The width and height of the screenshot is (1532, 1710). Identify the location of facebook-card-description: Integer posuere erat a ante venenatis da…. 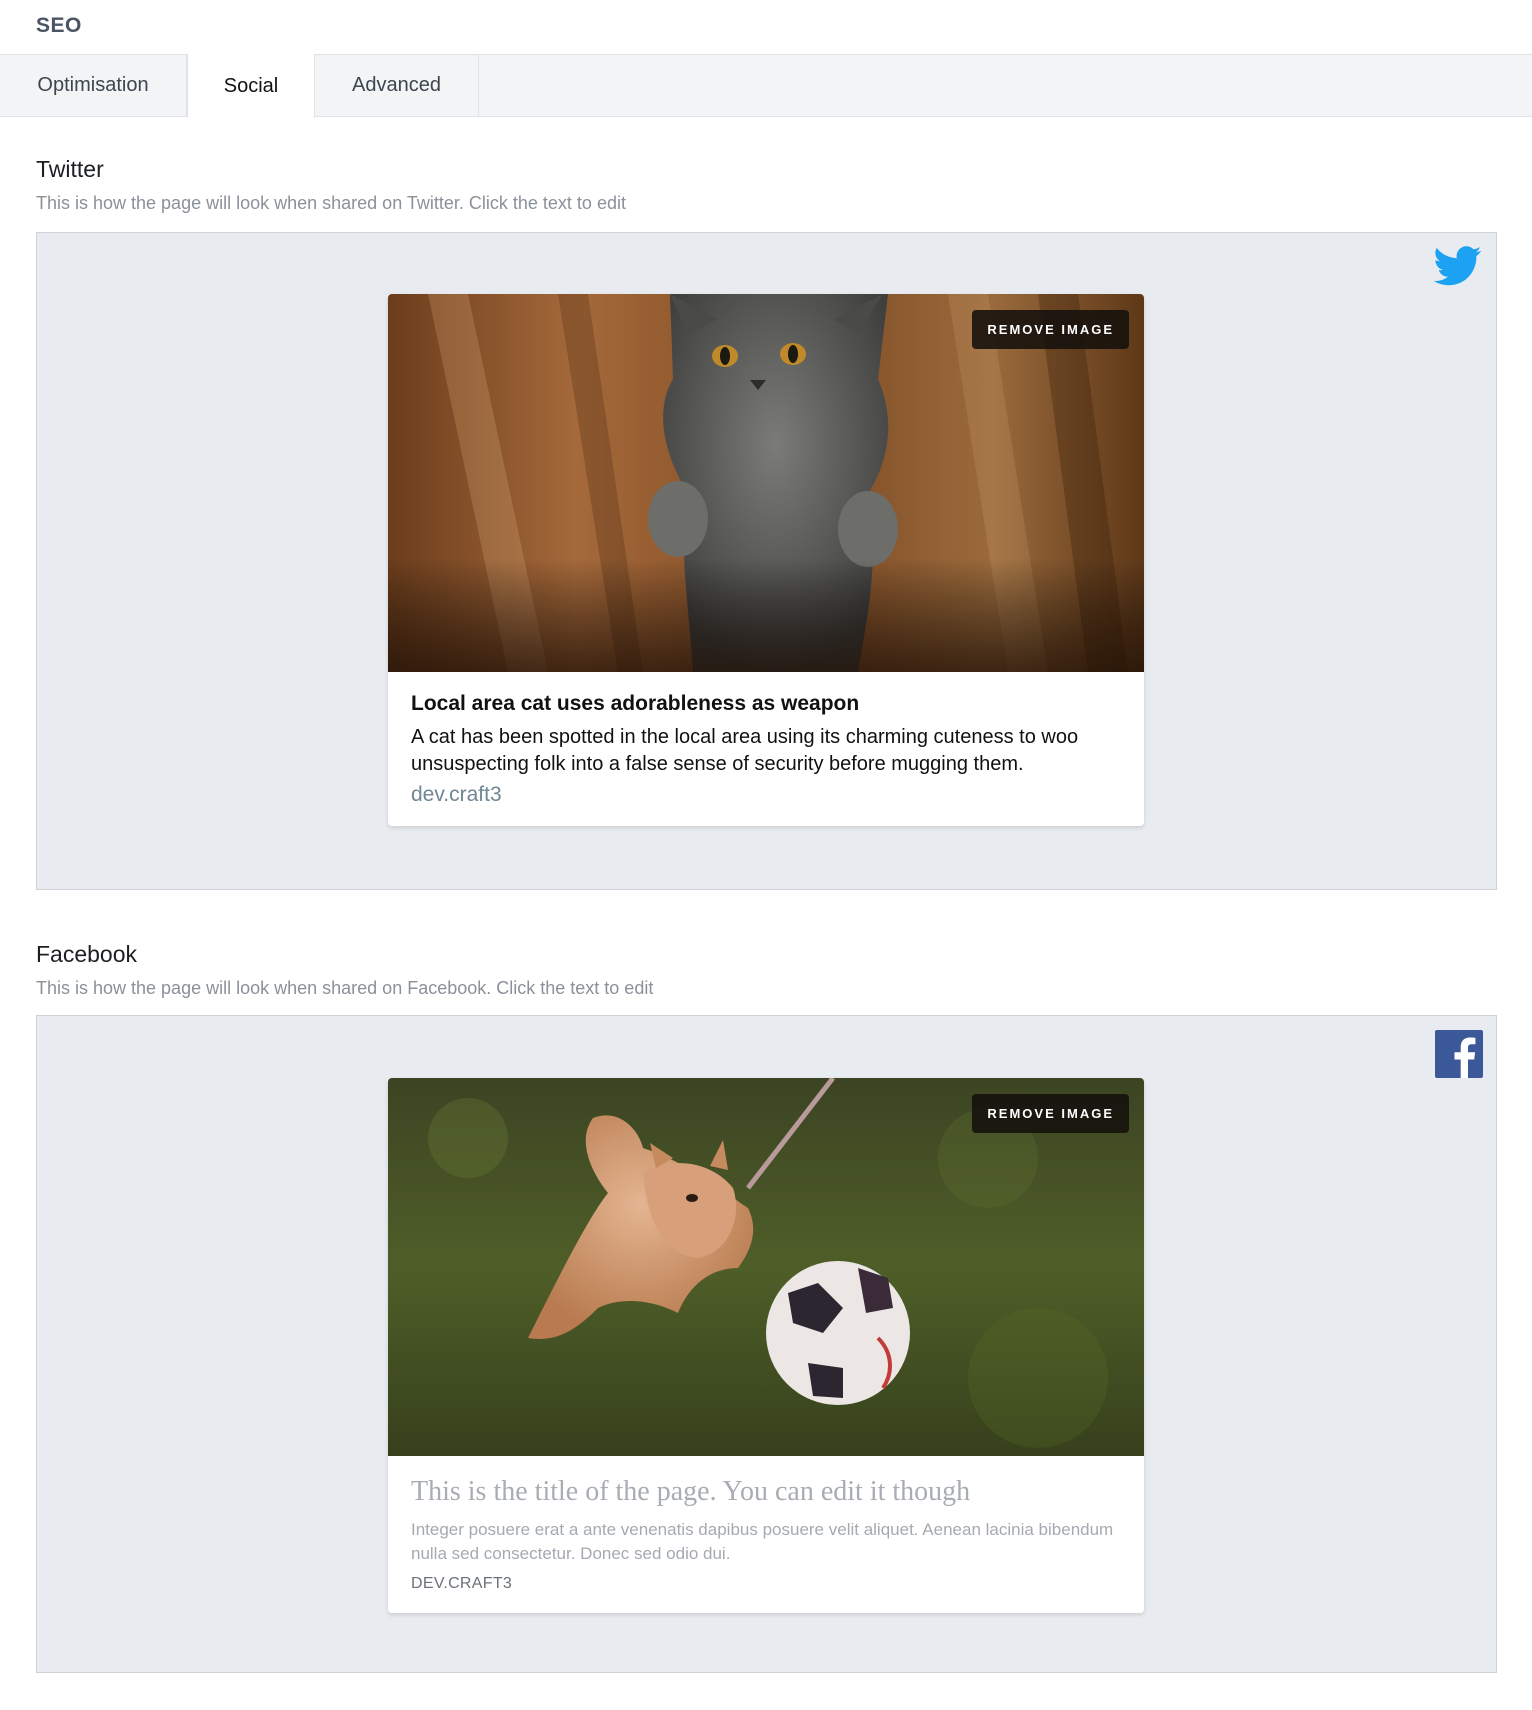
(766, 1542).